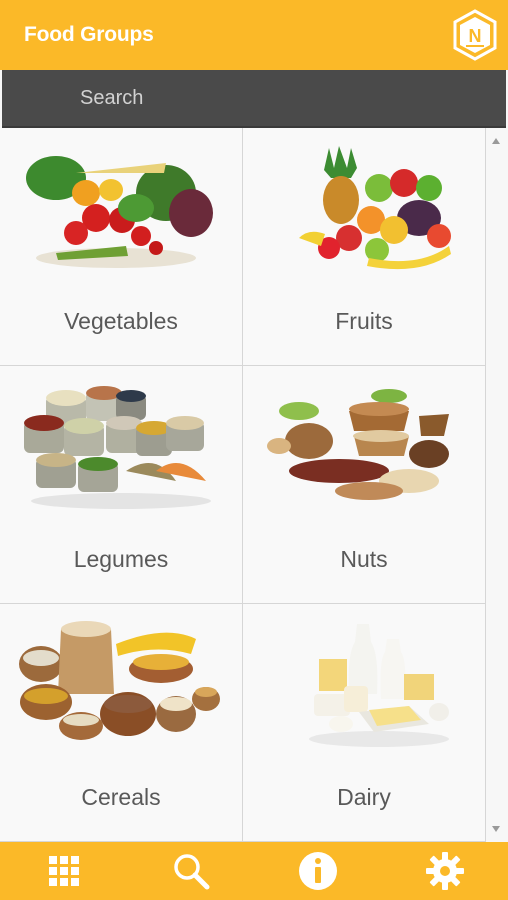 This screenshot has width=508, height=900. I want to click on nav-info-button, so click(318, 871).